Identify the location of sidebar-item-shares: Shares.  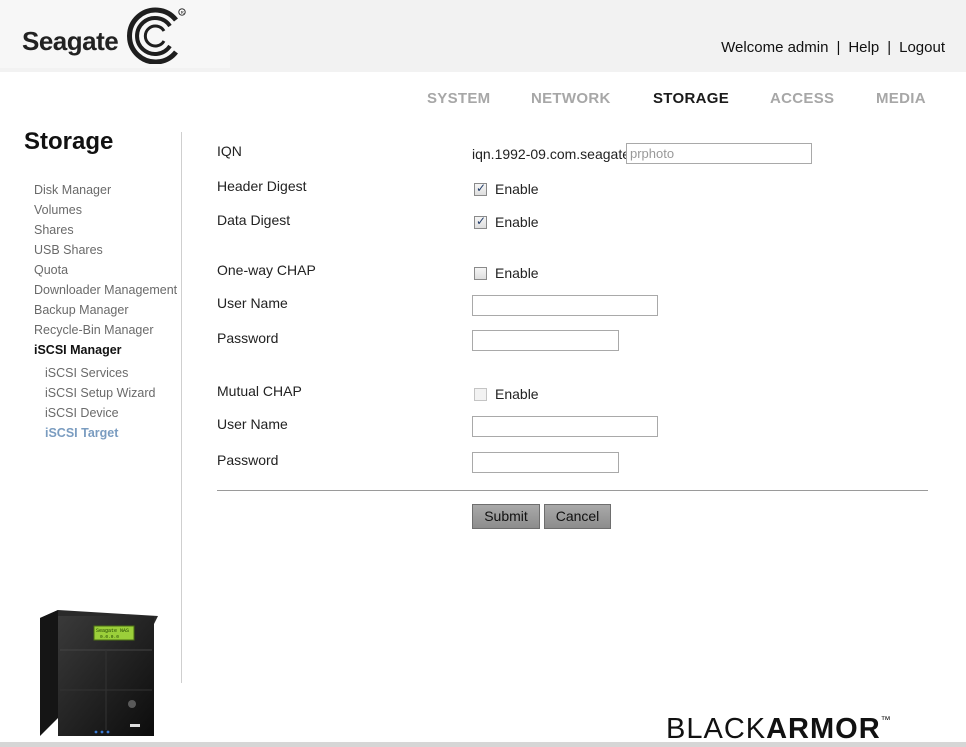
(105, 233).